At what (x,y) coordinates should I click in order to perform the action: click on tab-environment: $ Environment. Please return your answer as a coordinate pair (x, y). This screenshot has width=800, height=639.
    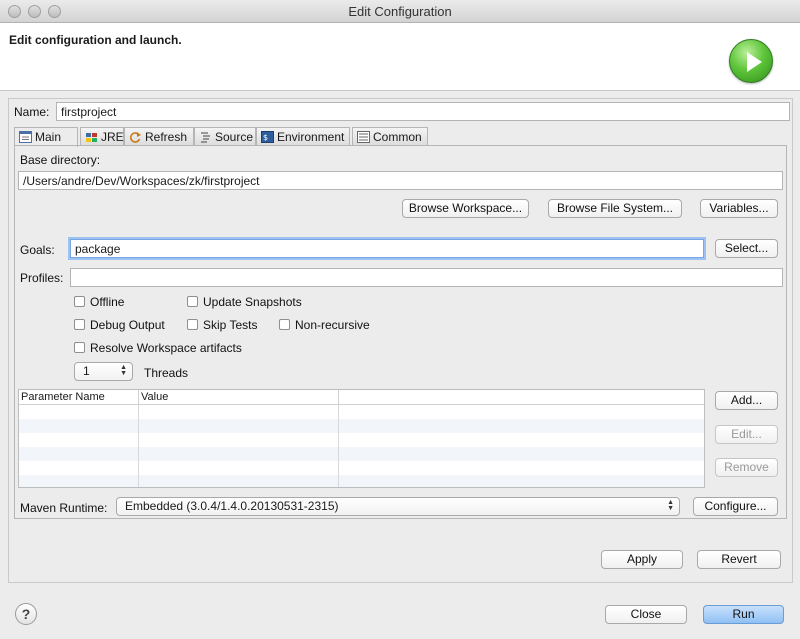
    Looking at the image, I should click on (303, 136).